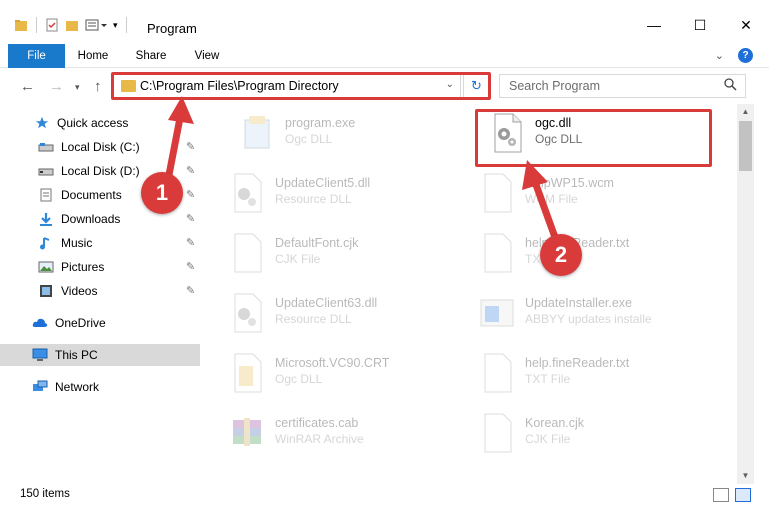  Describe the element at coordinates (337, 133) in the screenshot. I see `file-item: program.exe Ogc DLL` at that location.